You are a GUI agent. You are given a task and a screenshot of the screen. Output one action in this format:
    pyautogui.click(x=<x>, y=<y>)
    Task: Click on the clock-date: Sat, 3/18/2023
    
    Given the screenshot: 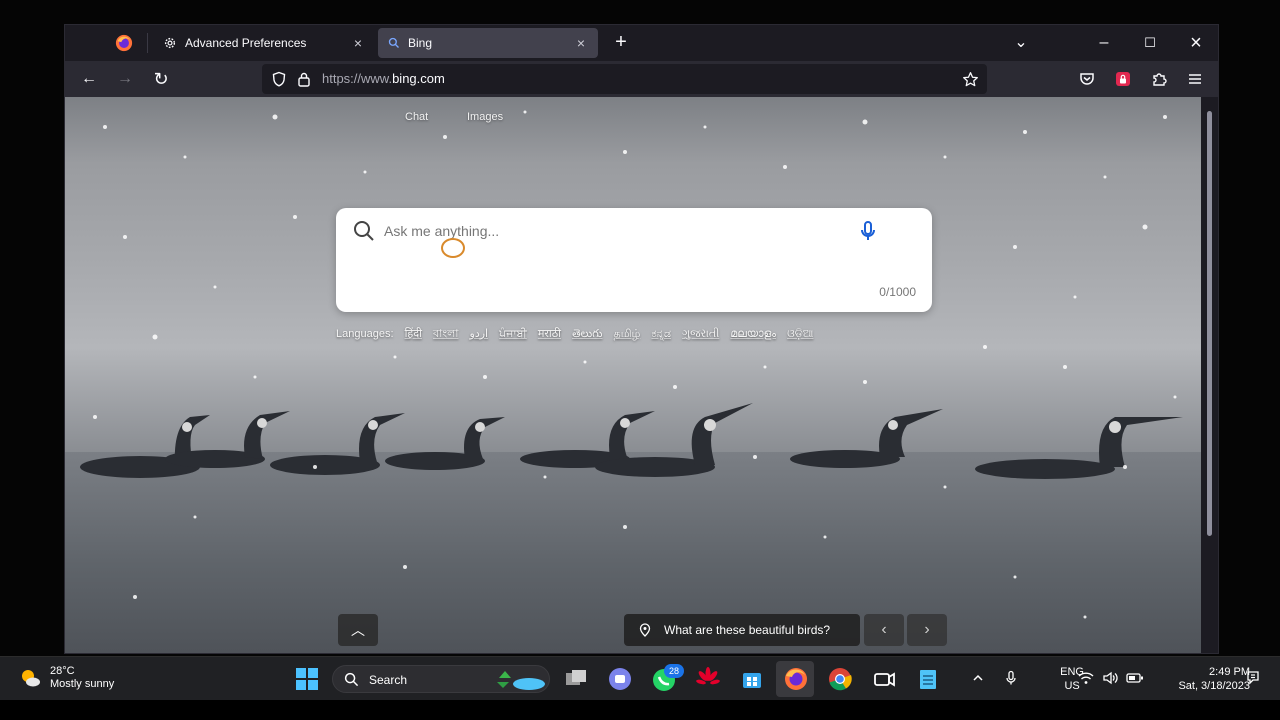 What is the action you would take?
    pyautogui.click(x=1214, y=686)
    